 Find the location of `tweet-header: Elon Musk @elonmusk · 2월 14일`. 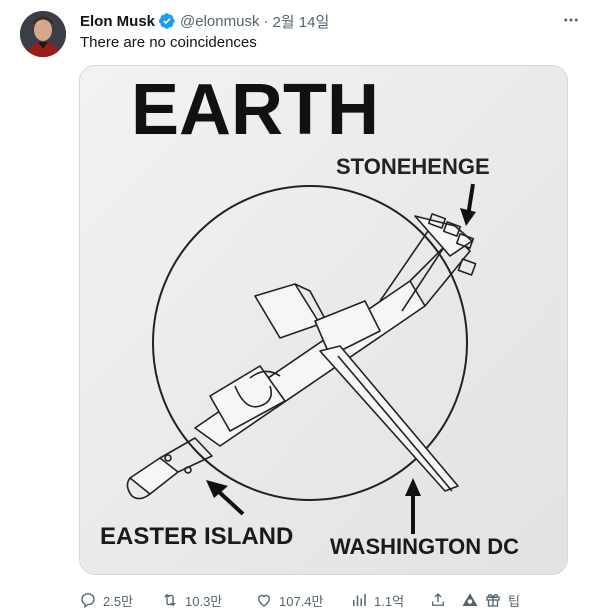

tweet-header: Elon Musk @elonmusk · 2월 14일 is located at coordinates (204, 21).